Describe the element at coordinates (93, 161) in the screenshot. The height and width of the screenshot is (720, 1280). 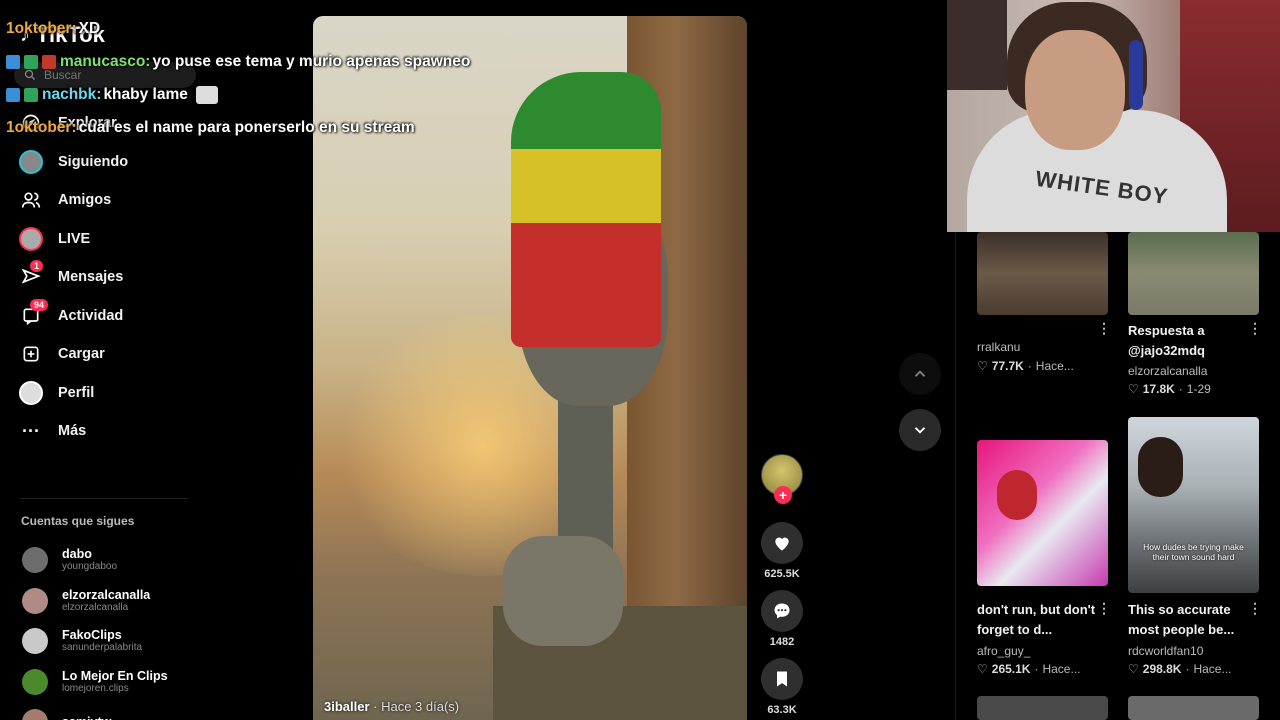
I see `nav-label: Siguiendo` at that location.